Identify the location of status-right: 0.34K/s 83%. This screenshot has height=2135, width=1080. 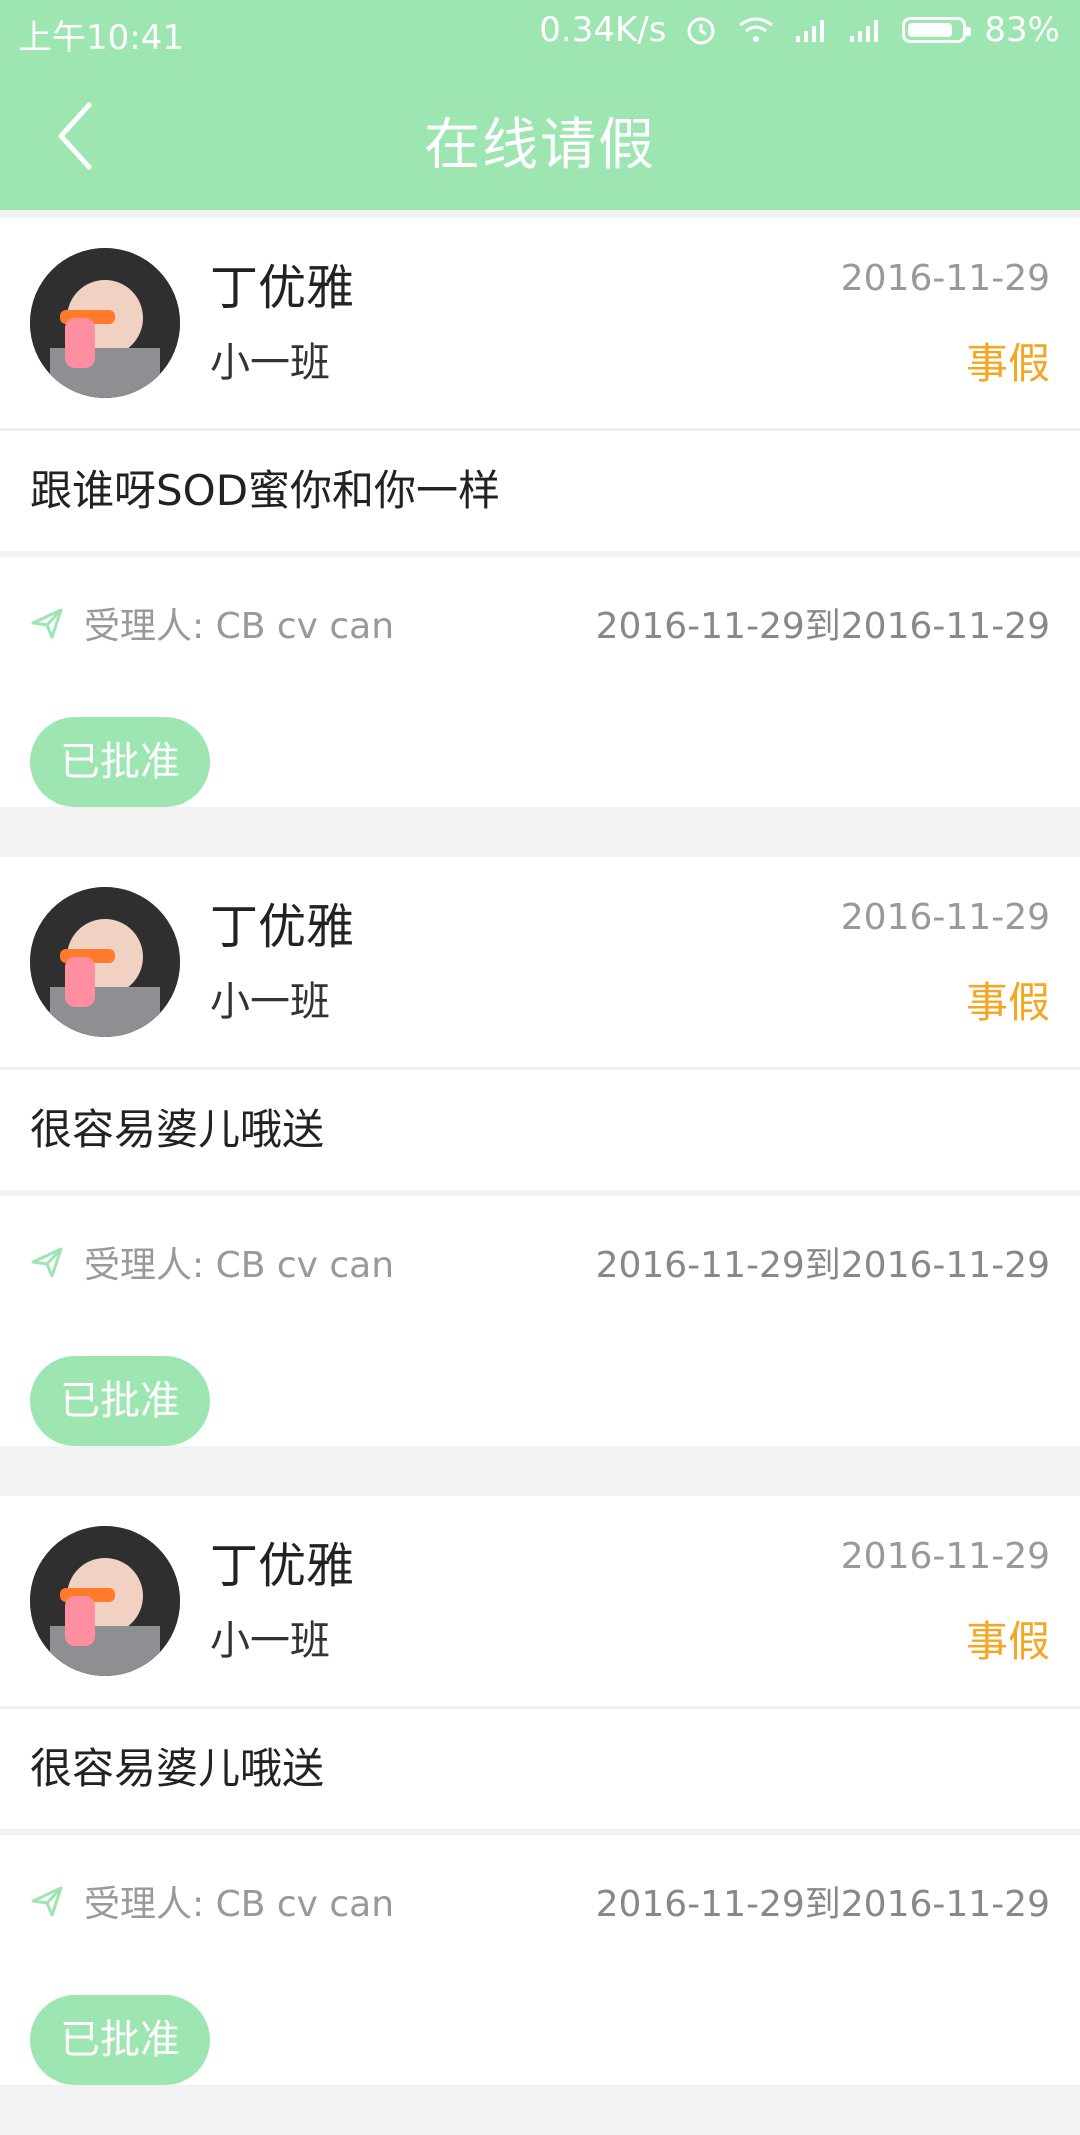
(799, 30).